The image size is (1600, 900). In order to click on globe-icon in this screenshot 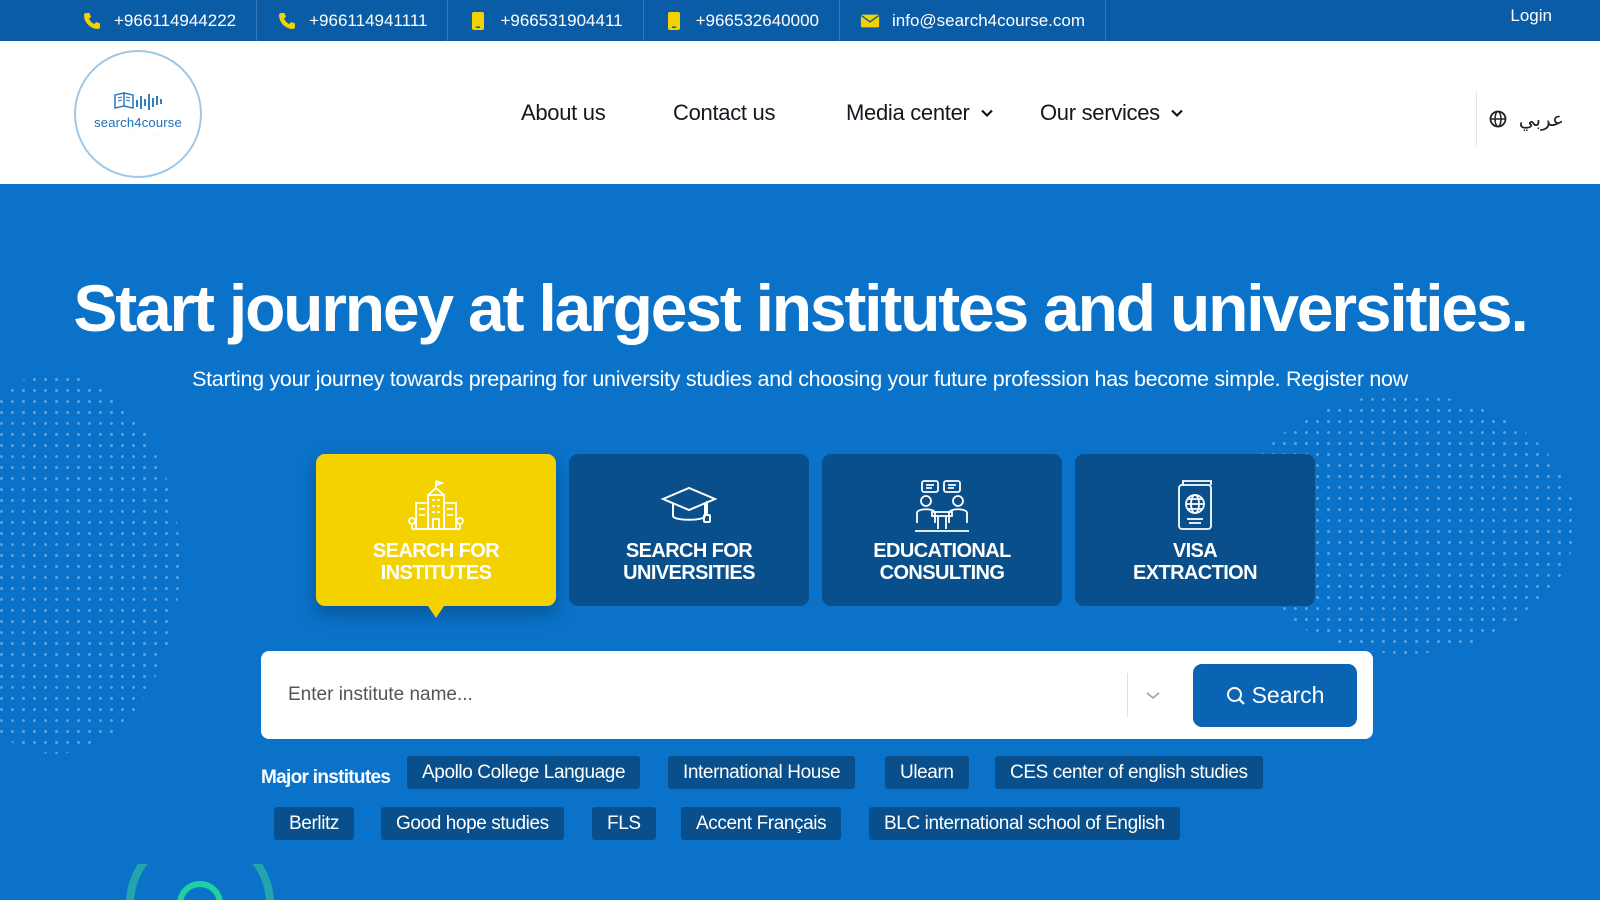, I will do `click(1498, 119)`.